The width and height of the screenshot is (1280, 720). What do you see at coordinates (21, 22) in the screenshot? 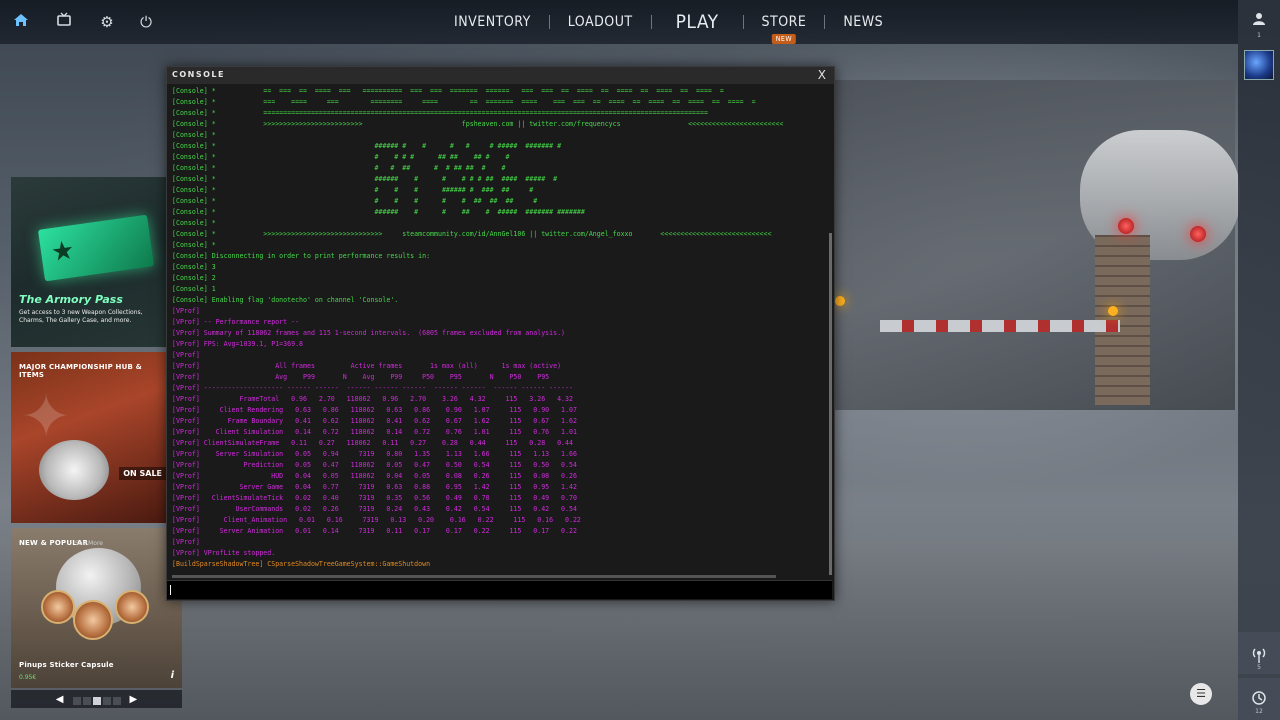
I see `home-icon` at bounding box center [21, 22].